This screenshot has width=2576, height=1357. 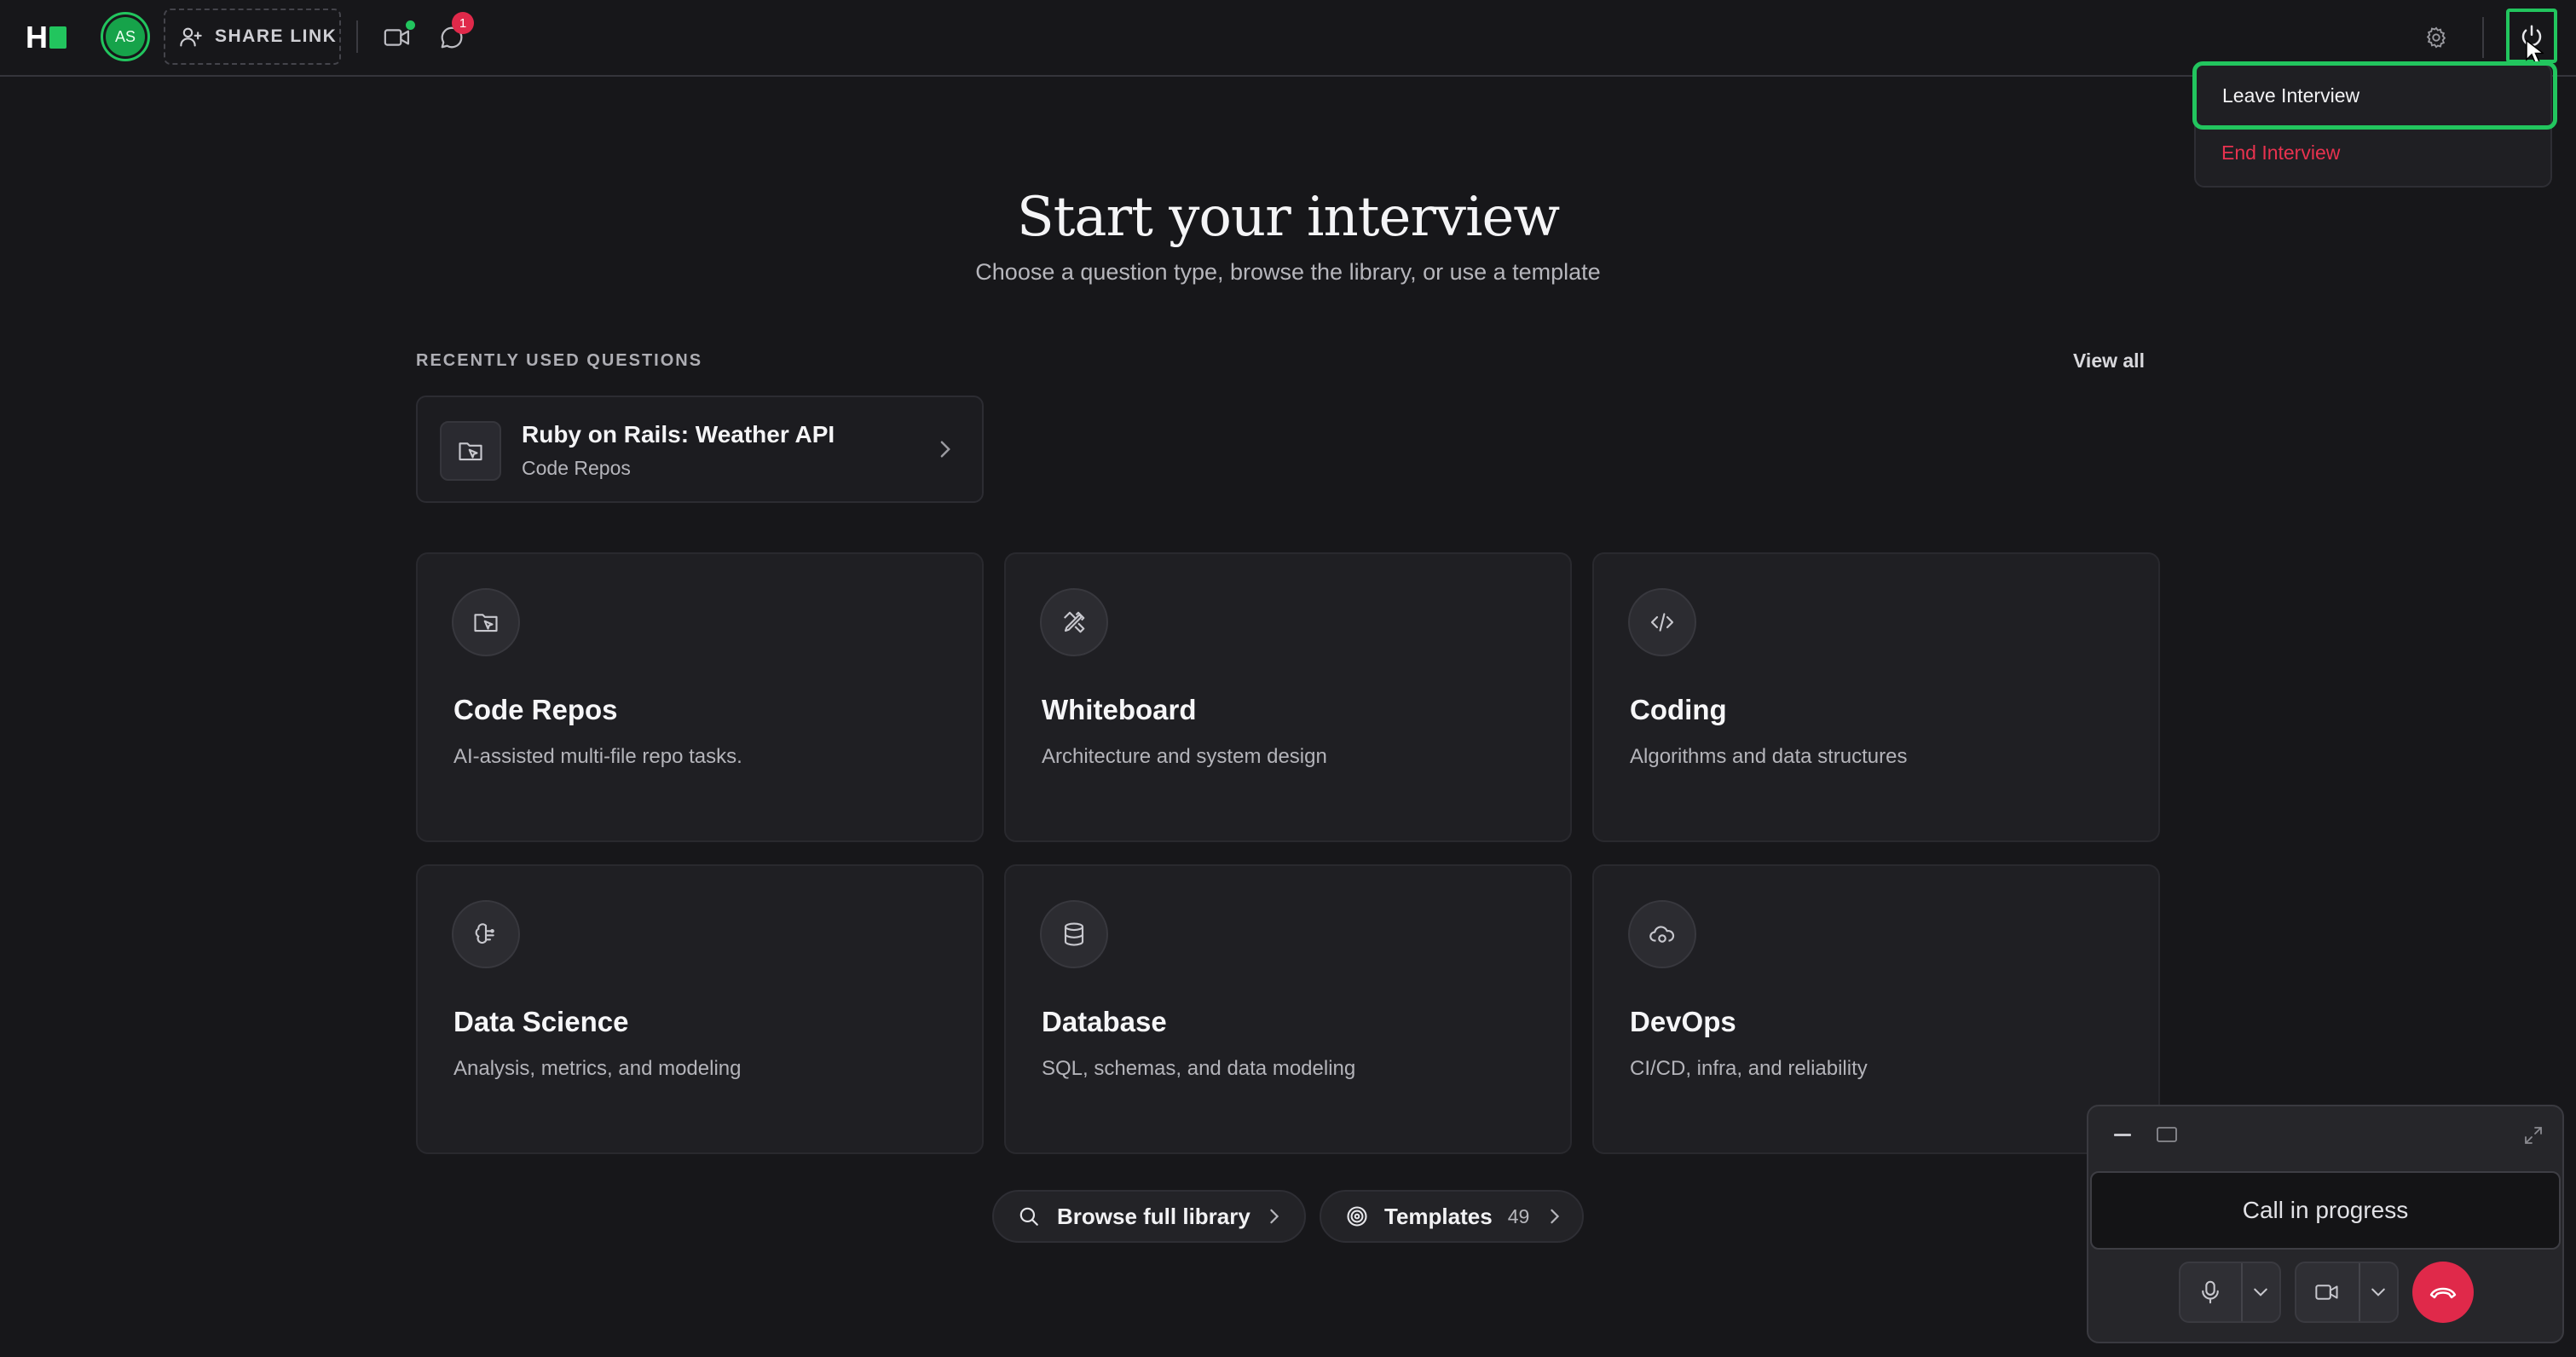 I want to click on chat-button: 1, so click(x=454, y=33).